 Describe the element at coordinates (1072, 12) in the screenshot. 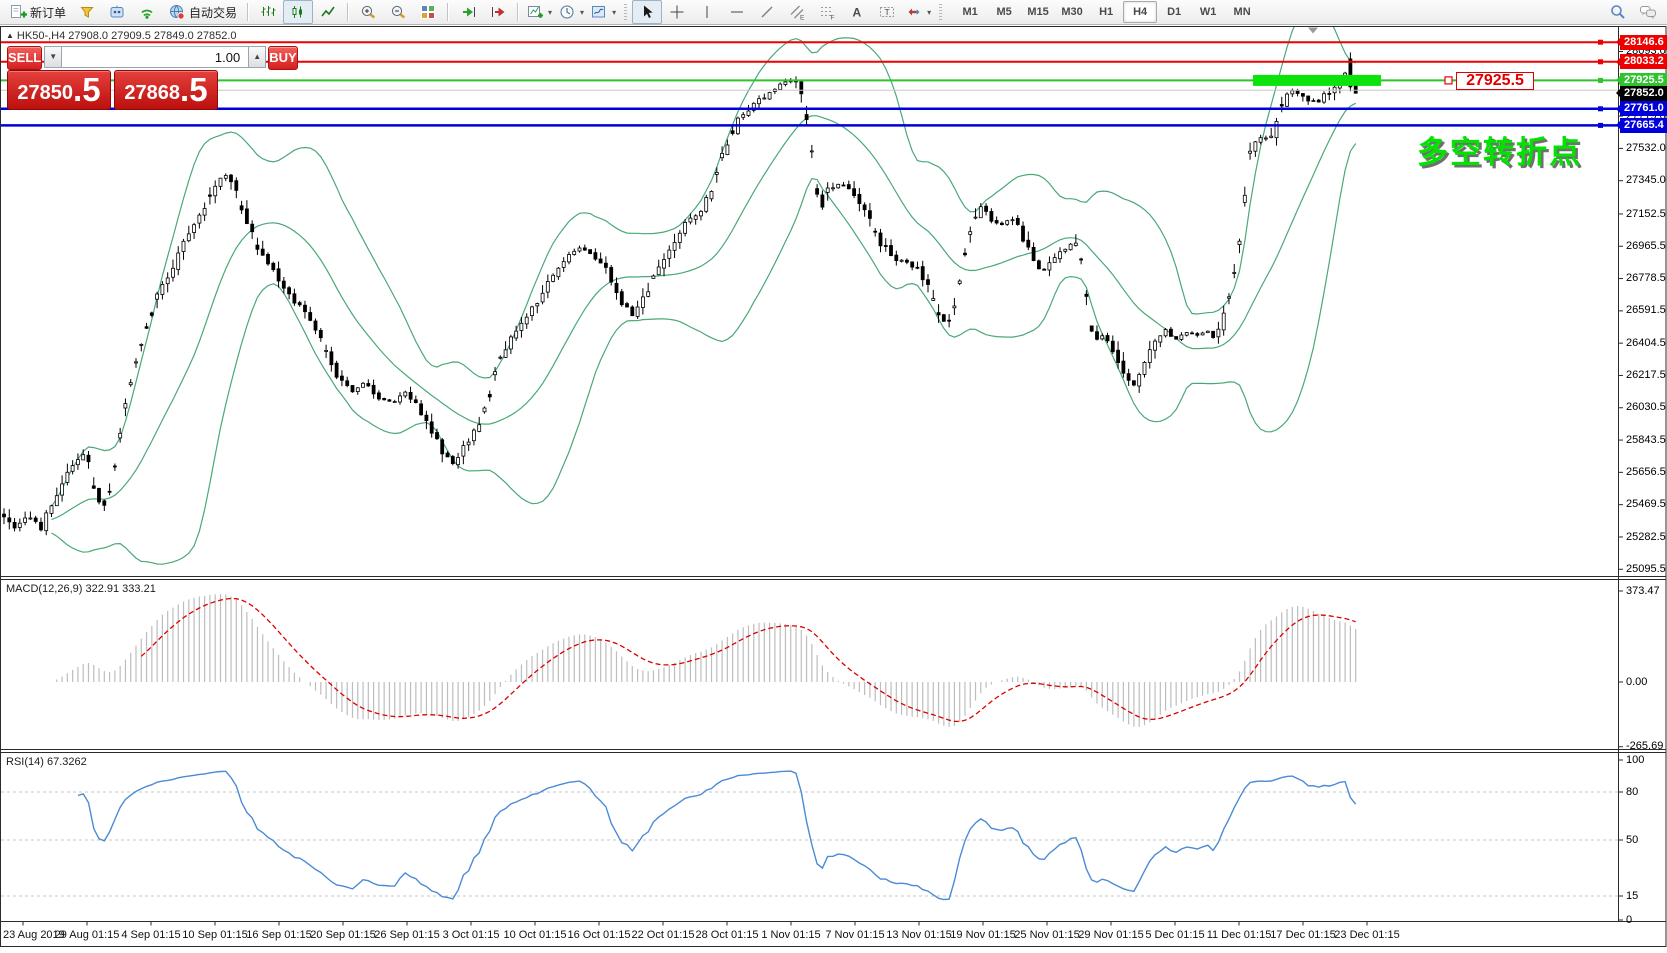

I see `timeframe-m30: M30` at that location.